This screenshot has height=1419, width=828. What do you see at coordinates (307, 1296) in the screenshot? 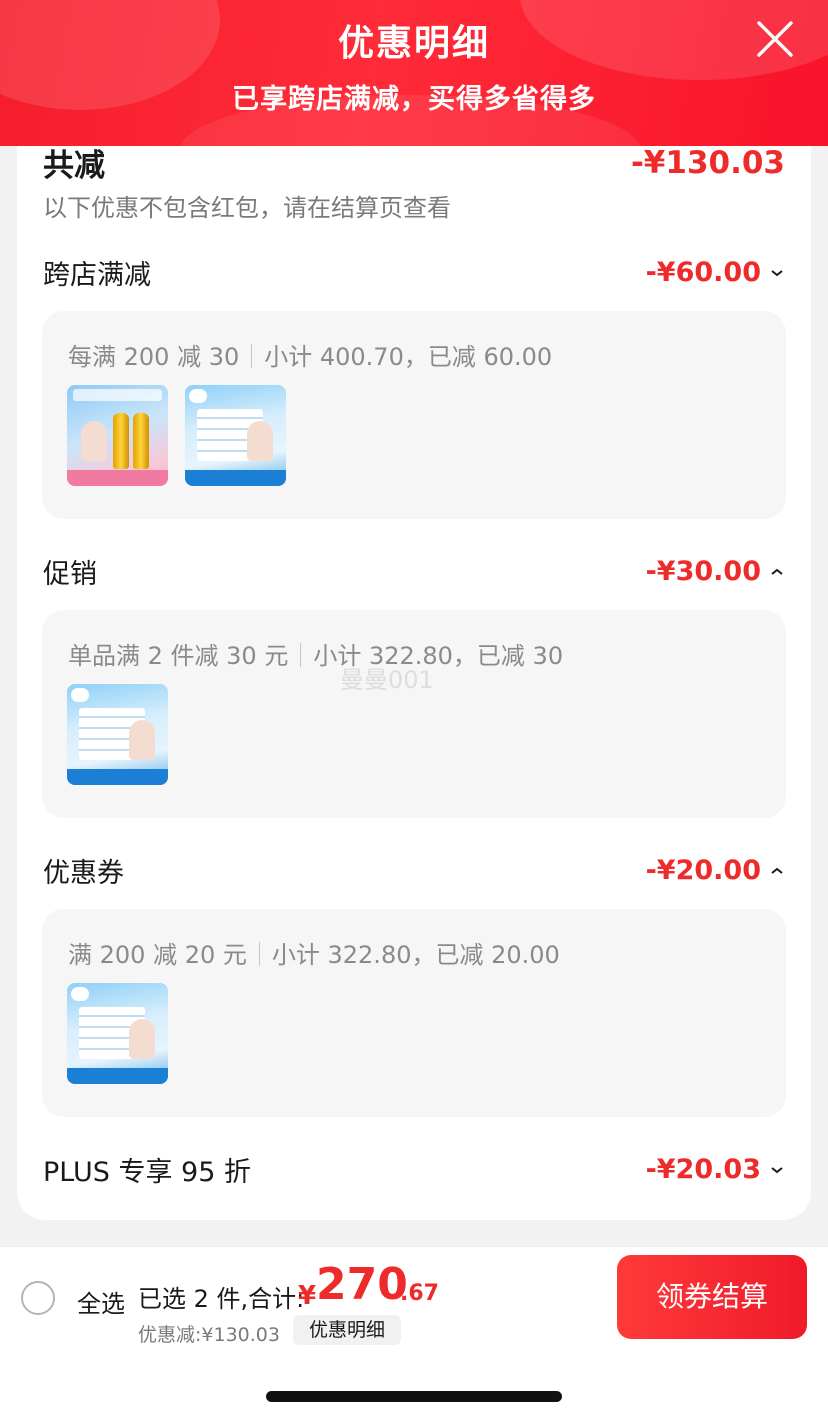
I see `total-currency: ¥` at bounding box center [307, 1296].